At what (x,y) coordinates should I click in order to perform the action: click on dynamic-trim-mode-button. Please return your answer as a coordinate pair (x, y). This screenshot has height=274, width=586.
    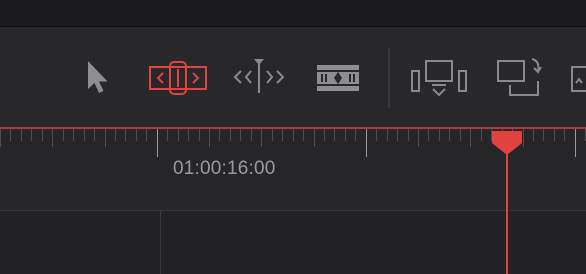
    Looking at the image, I should click on (259, 75).